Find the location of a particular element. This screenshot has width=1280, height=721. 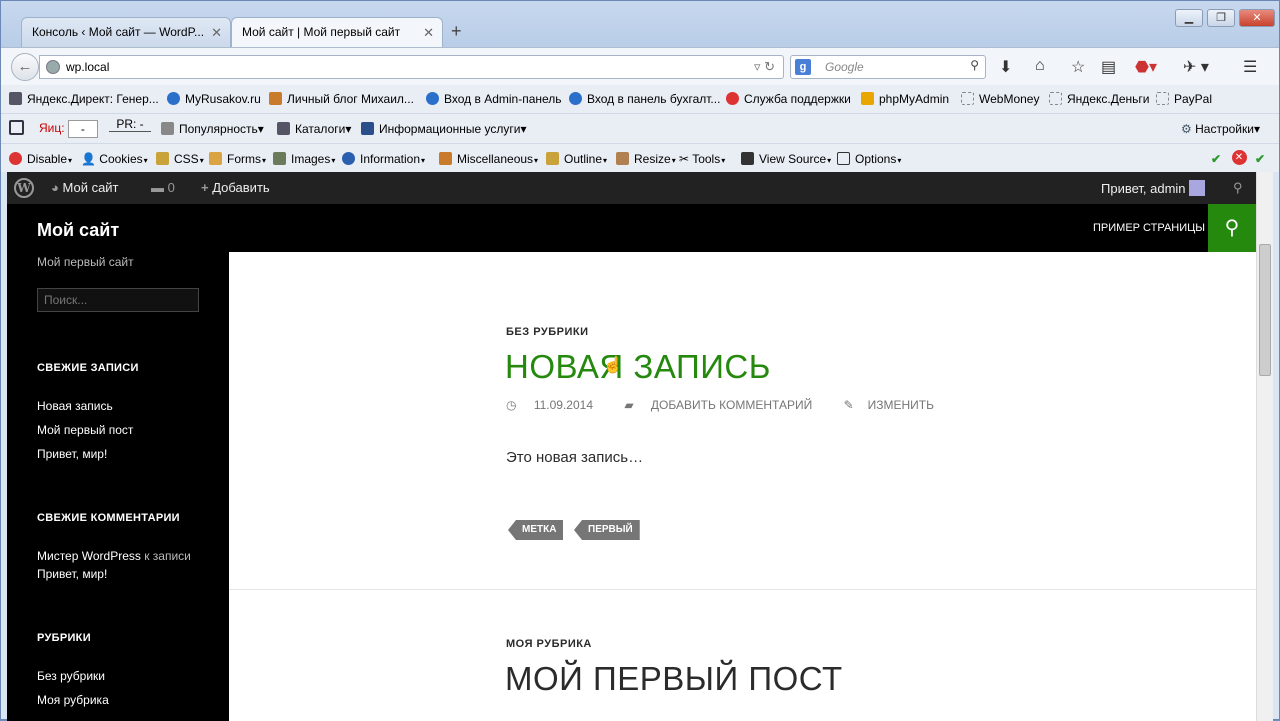

css-menu: CSS is located at coordinates (180, 159).